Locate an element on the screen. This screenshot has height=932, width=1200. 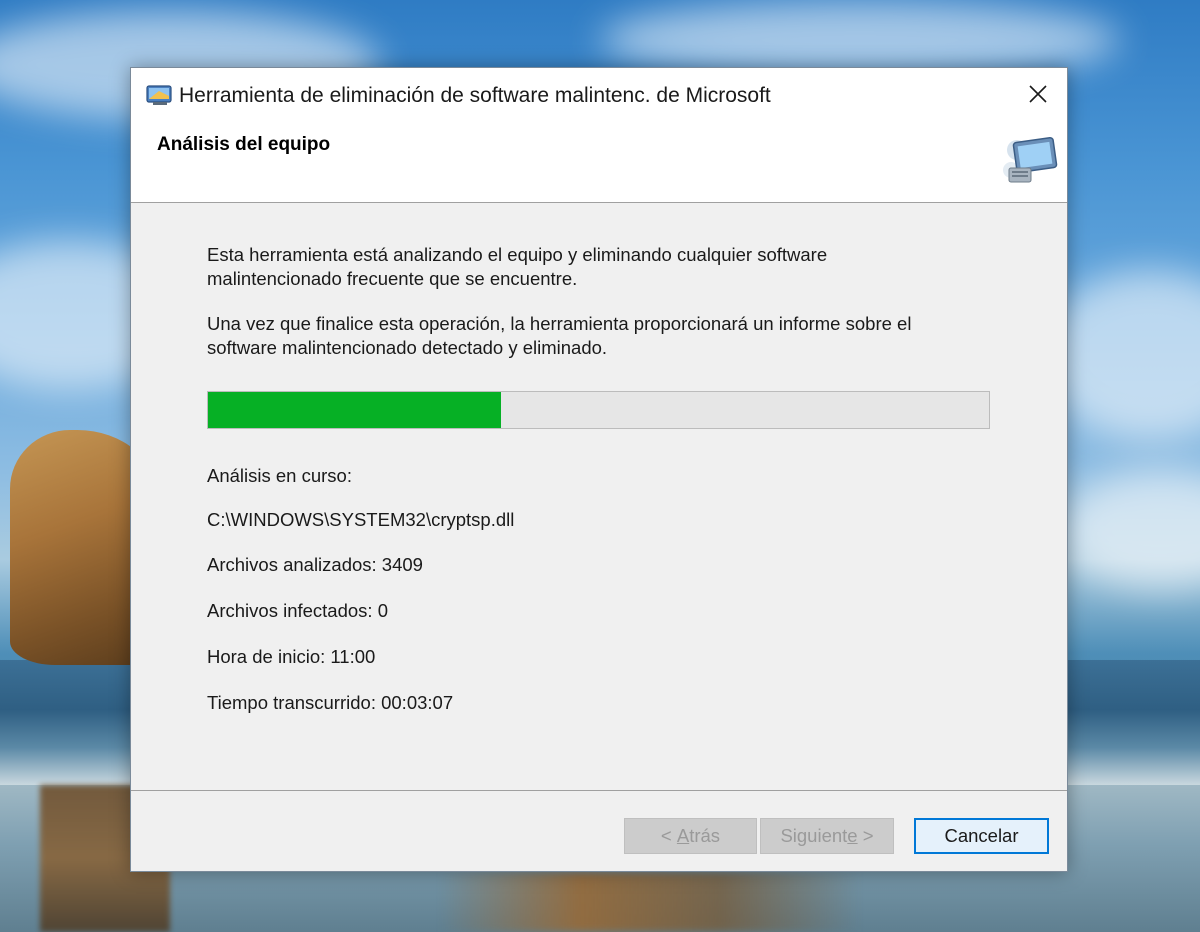
scan-progress-fill is located at coordinates (354, 410).